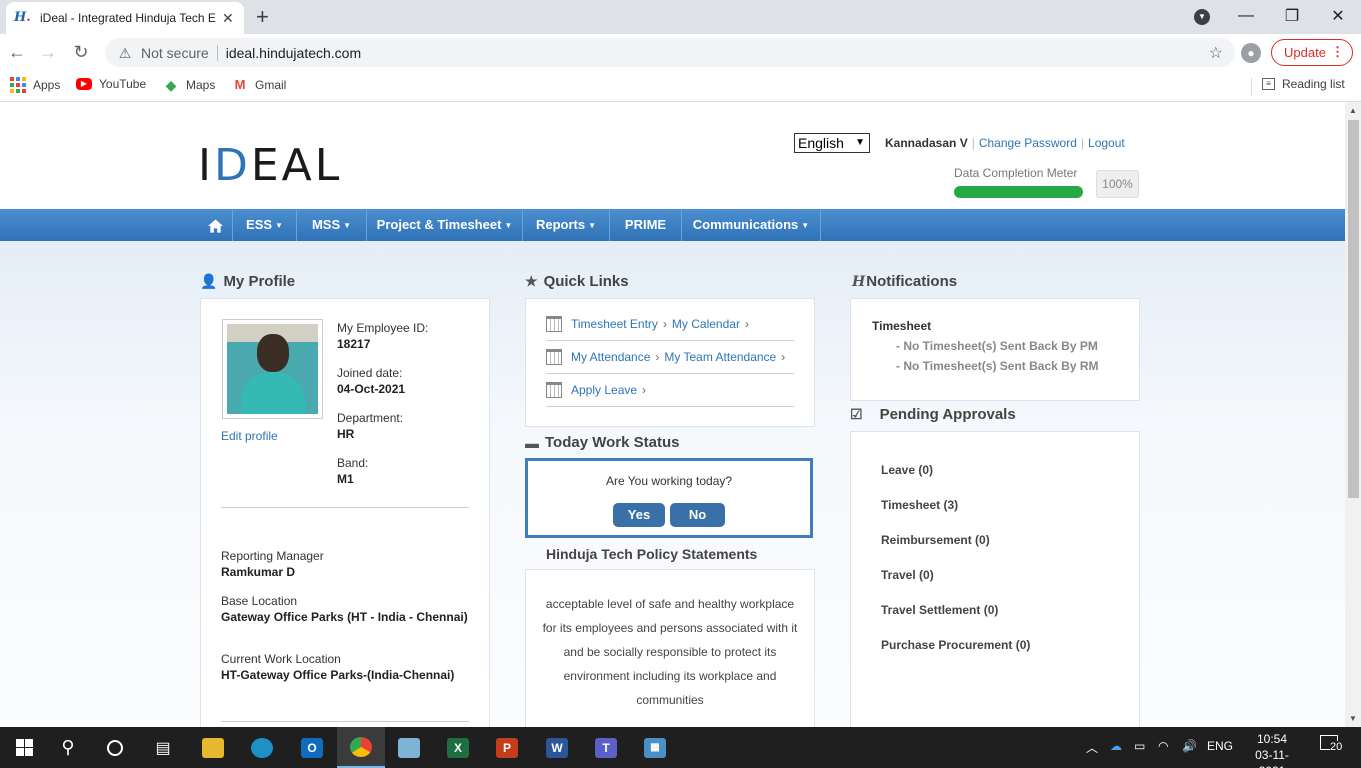 This screenshot has height=768, width=1361. Describe the element at coordinates (175, 53) in the screenshot. I see `security-label: Not secure` at that location.